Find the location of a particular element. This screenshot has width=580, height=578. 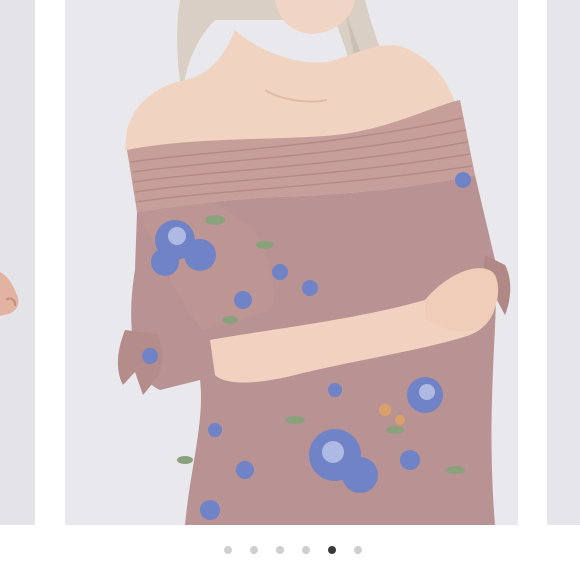

previous-slide-image is located at coordinates (17, 262).